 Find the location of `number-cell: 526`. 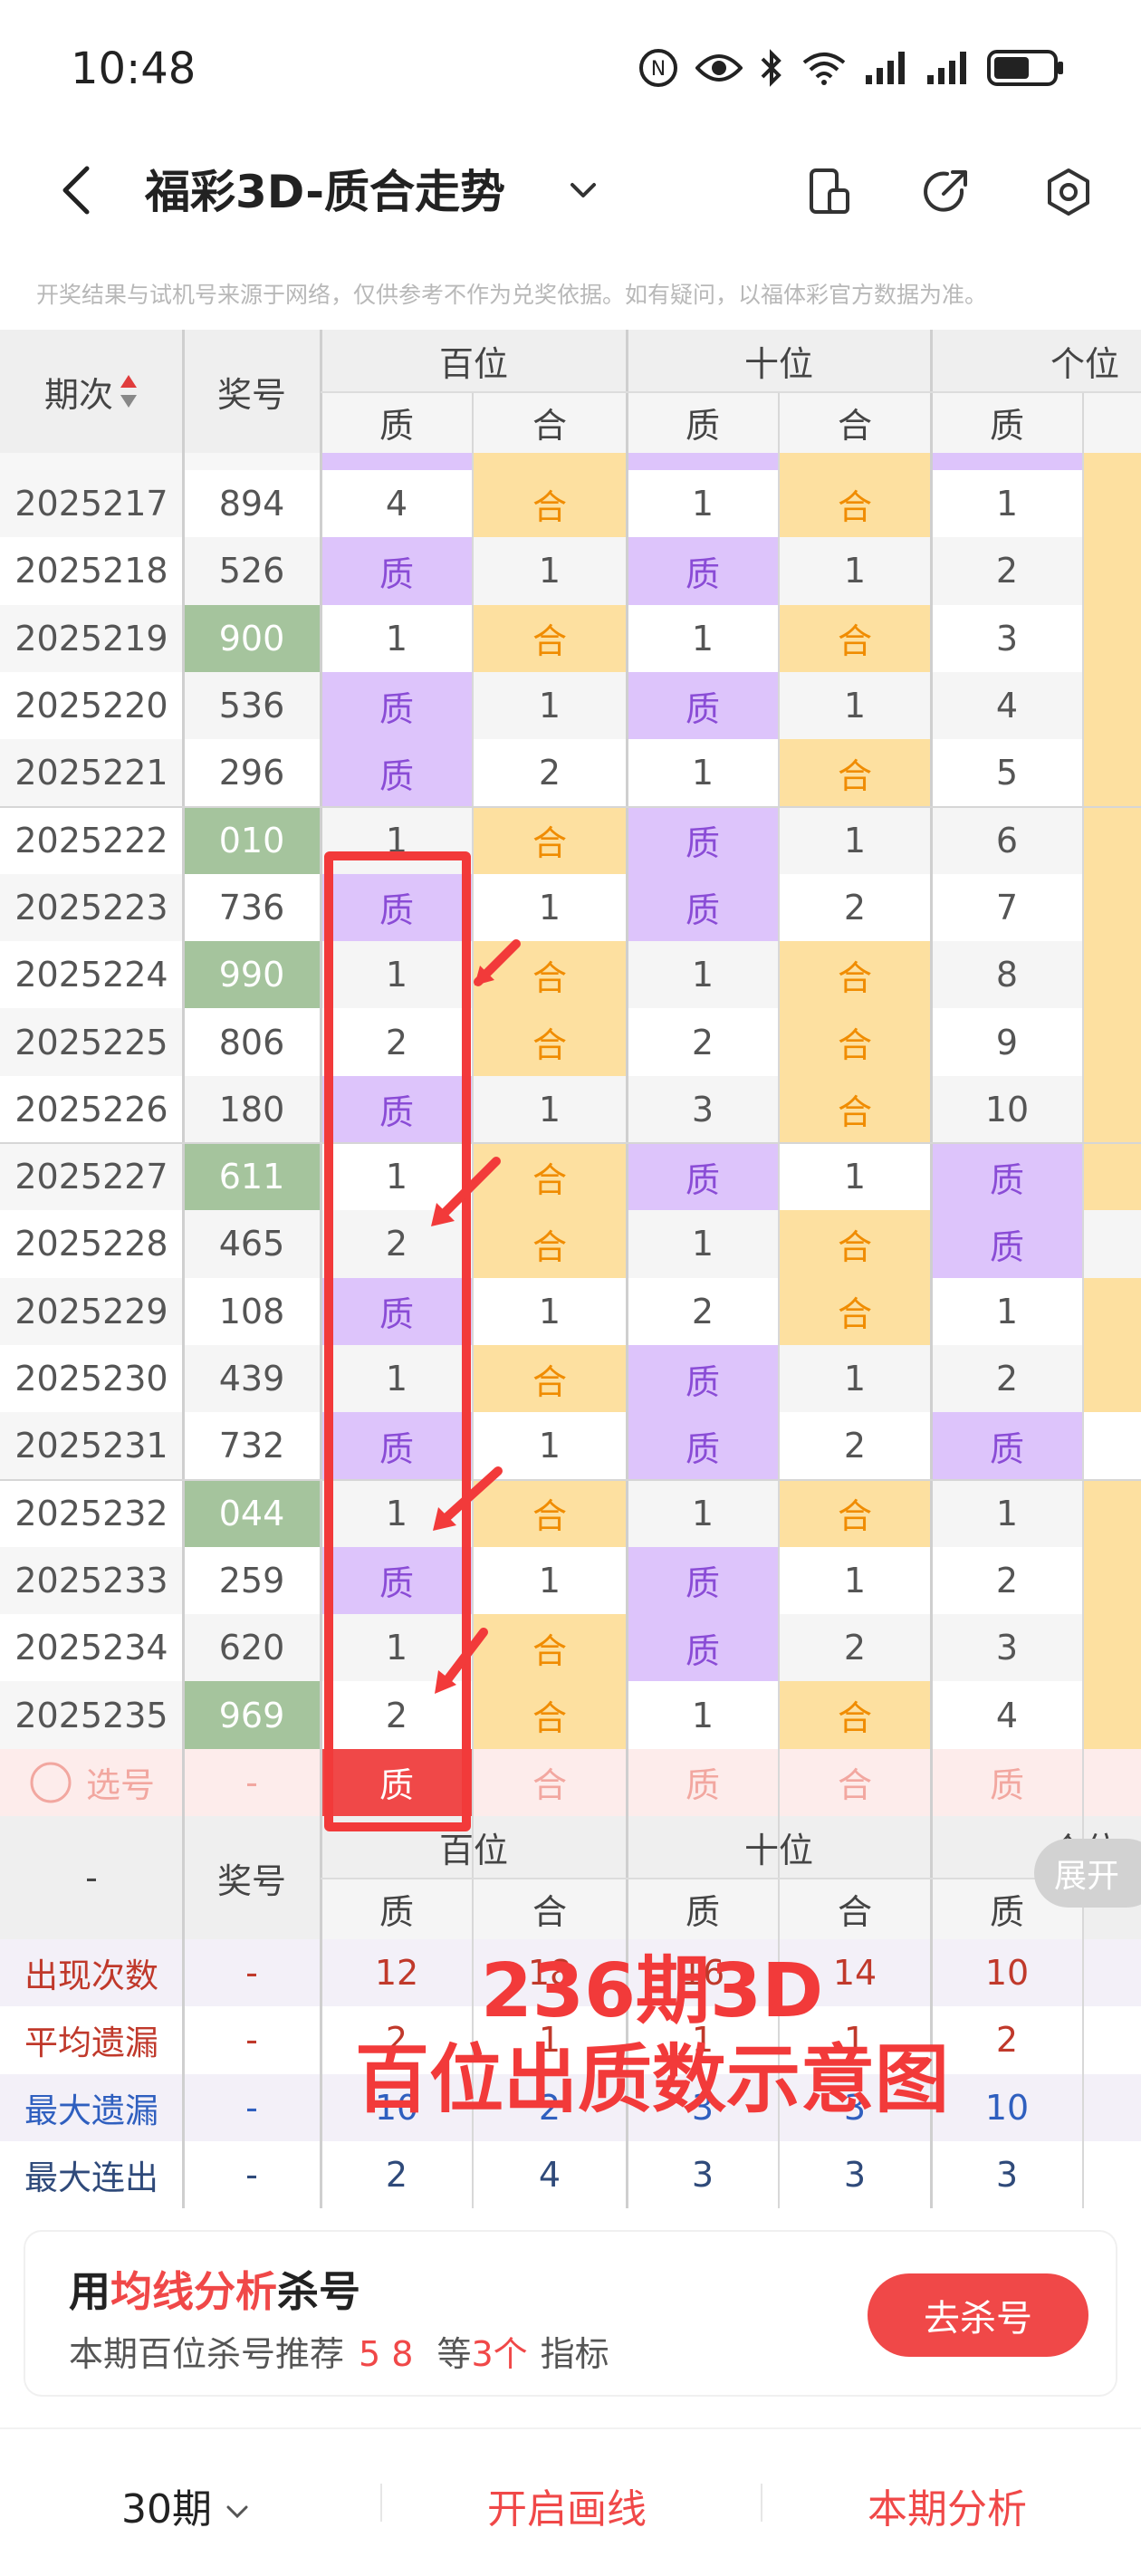

number-cell: 526 is located at coordinates (252, 571).